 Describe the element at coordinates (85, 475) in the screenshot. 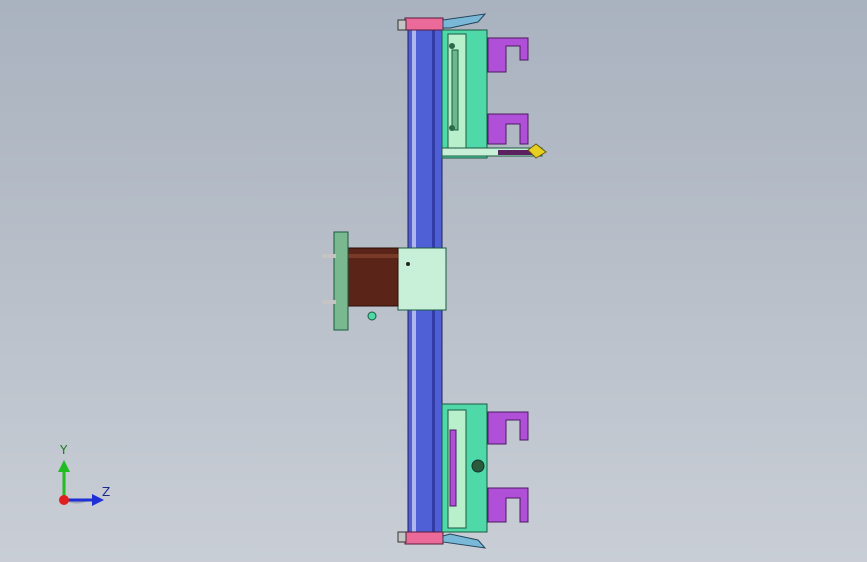

I see `axis-triad` at that location.